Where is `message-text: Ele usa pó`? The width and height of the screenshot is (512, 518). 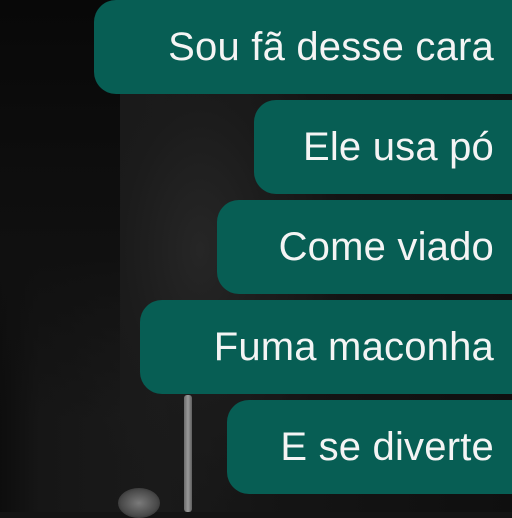 message-text: Ele usa pó is located at coordinates (398, 147).